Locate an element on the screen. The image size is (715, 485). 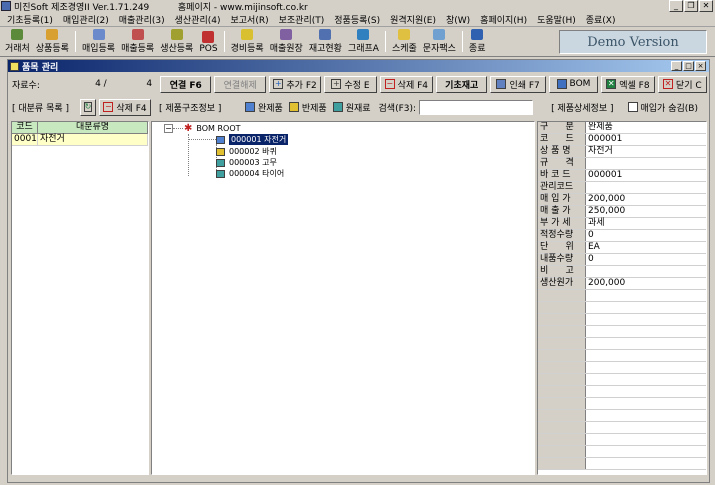
detail-row: 상 품 명 자전거 is located at coordinates (622, 152).